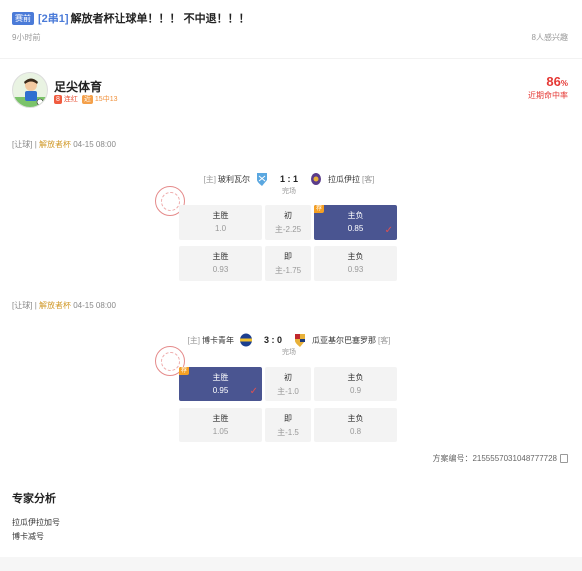 The image size is (582, 571). Describe the element at coordinates (220, 222) in the screenshot. I see `odds-home-initial: 主胜 1.0` at that location.